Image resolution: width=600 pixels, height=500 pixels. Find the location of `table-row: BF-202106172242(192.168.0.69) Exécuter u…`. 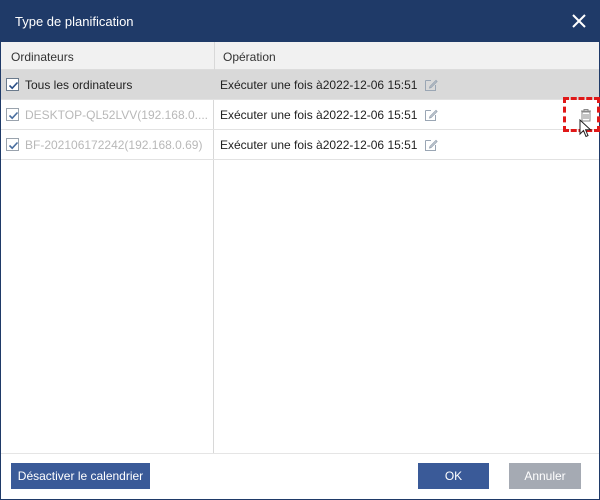

table-row: BF-202106172242(192.168.0.69) Exécuter u… is located at coordinates (300, 145).